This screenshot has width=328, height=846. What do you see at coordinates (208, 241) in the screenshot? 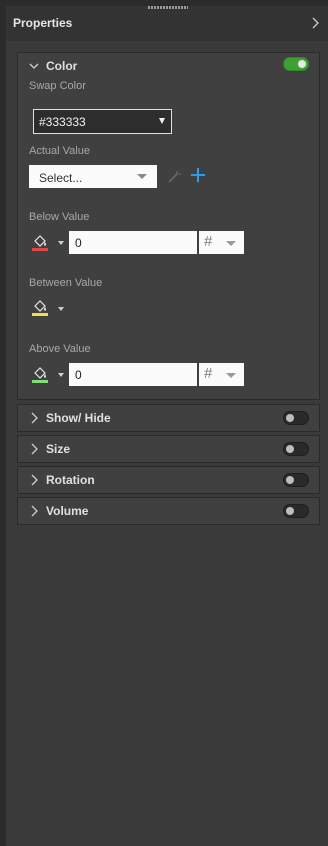
I see `below-unit-value: #` at bounding box center [208, 241].